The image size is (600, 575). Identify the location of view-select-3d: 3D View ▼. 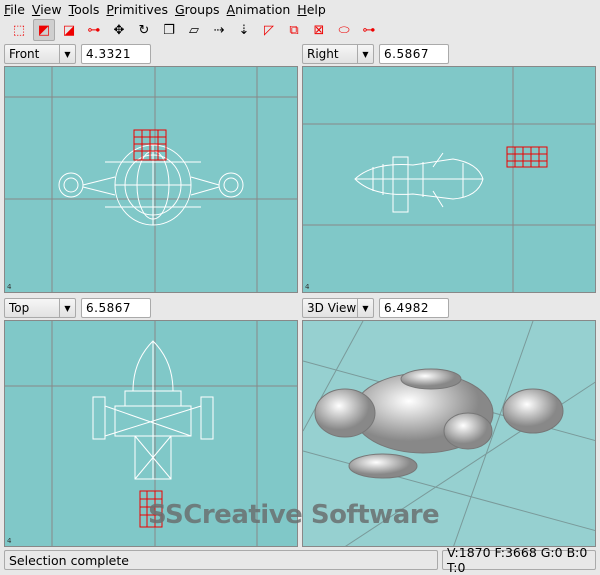
(338, 308).